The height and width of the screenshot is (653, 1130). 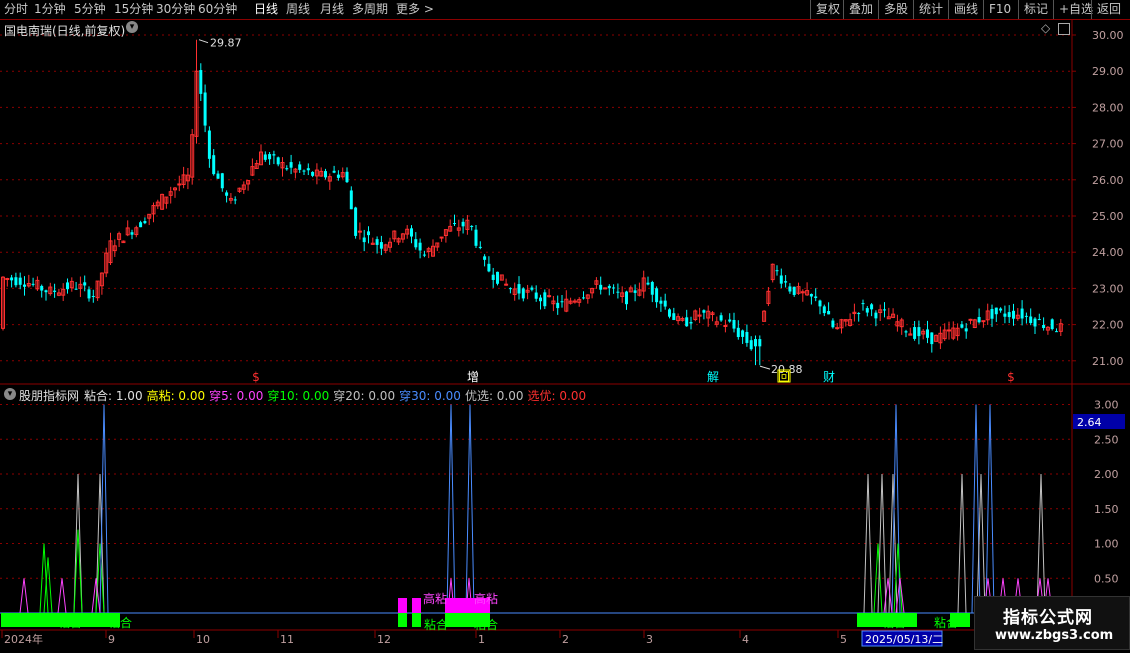 I want to click on ind-y-tick-label: 1.00, so click(x=1106, y=544).